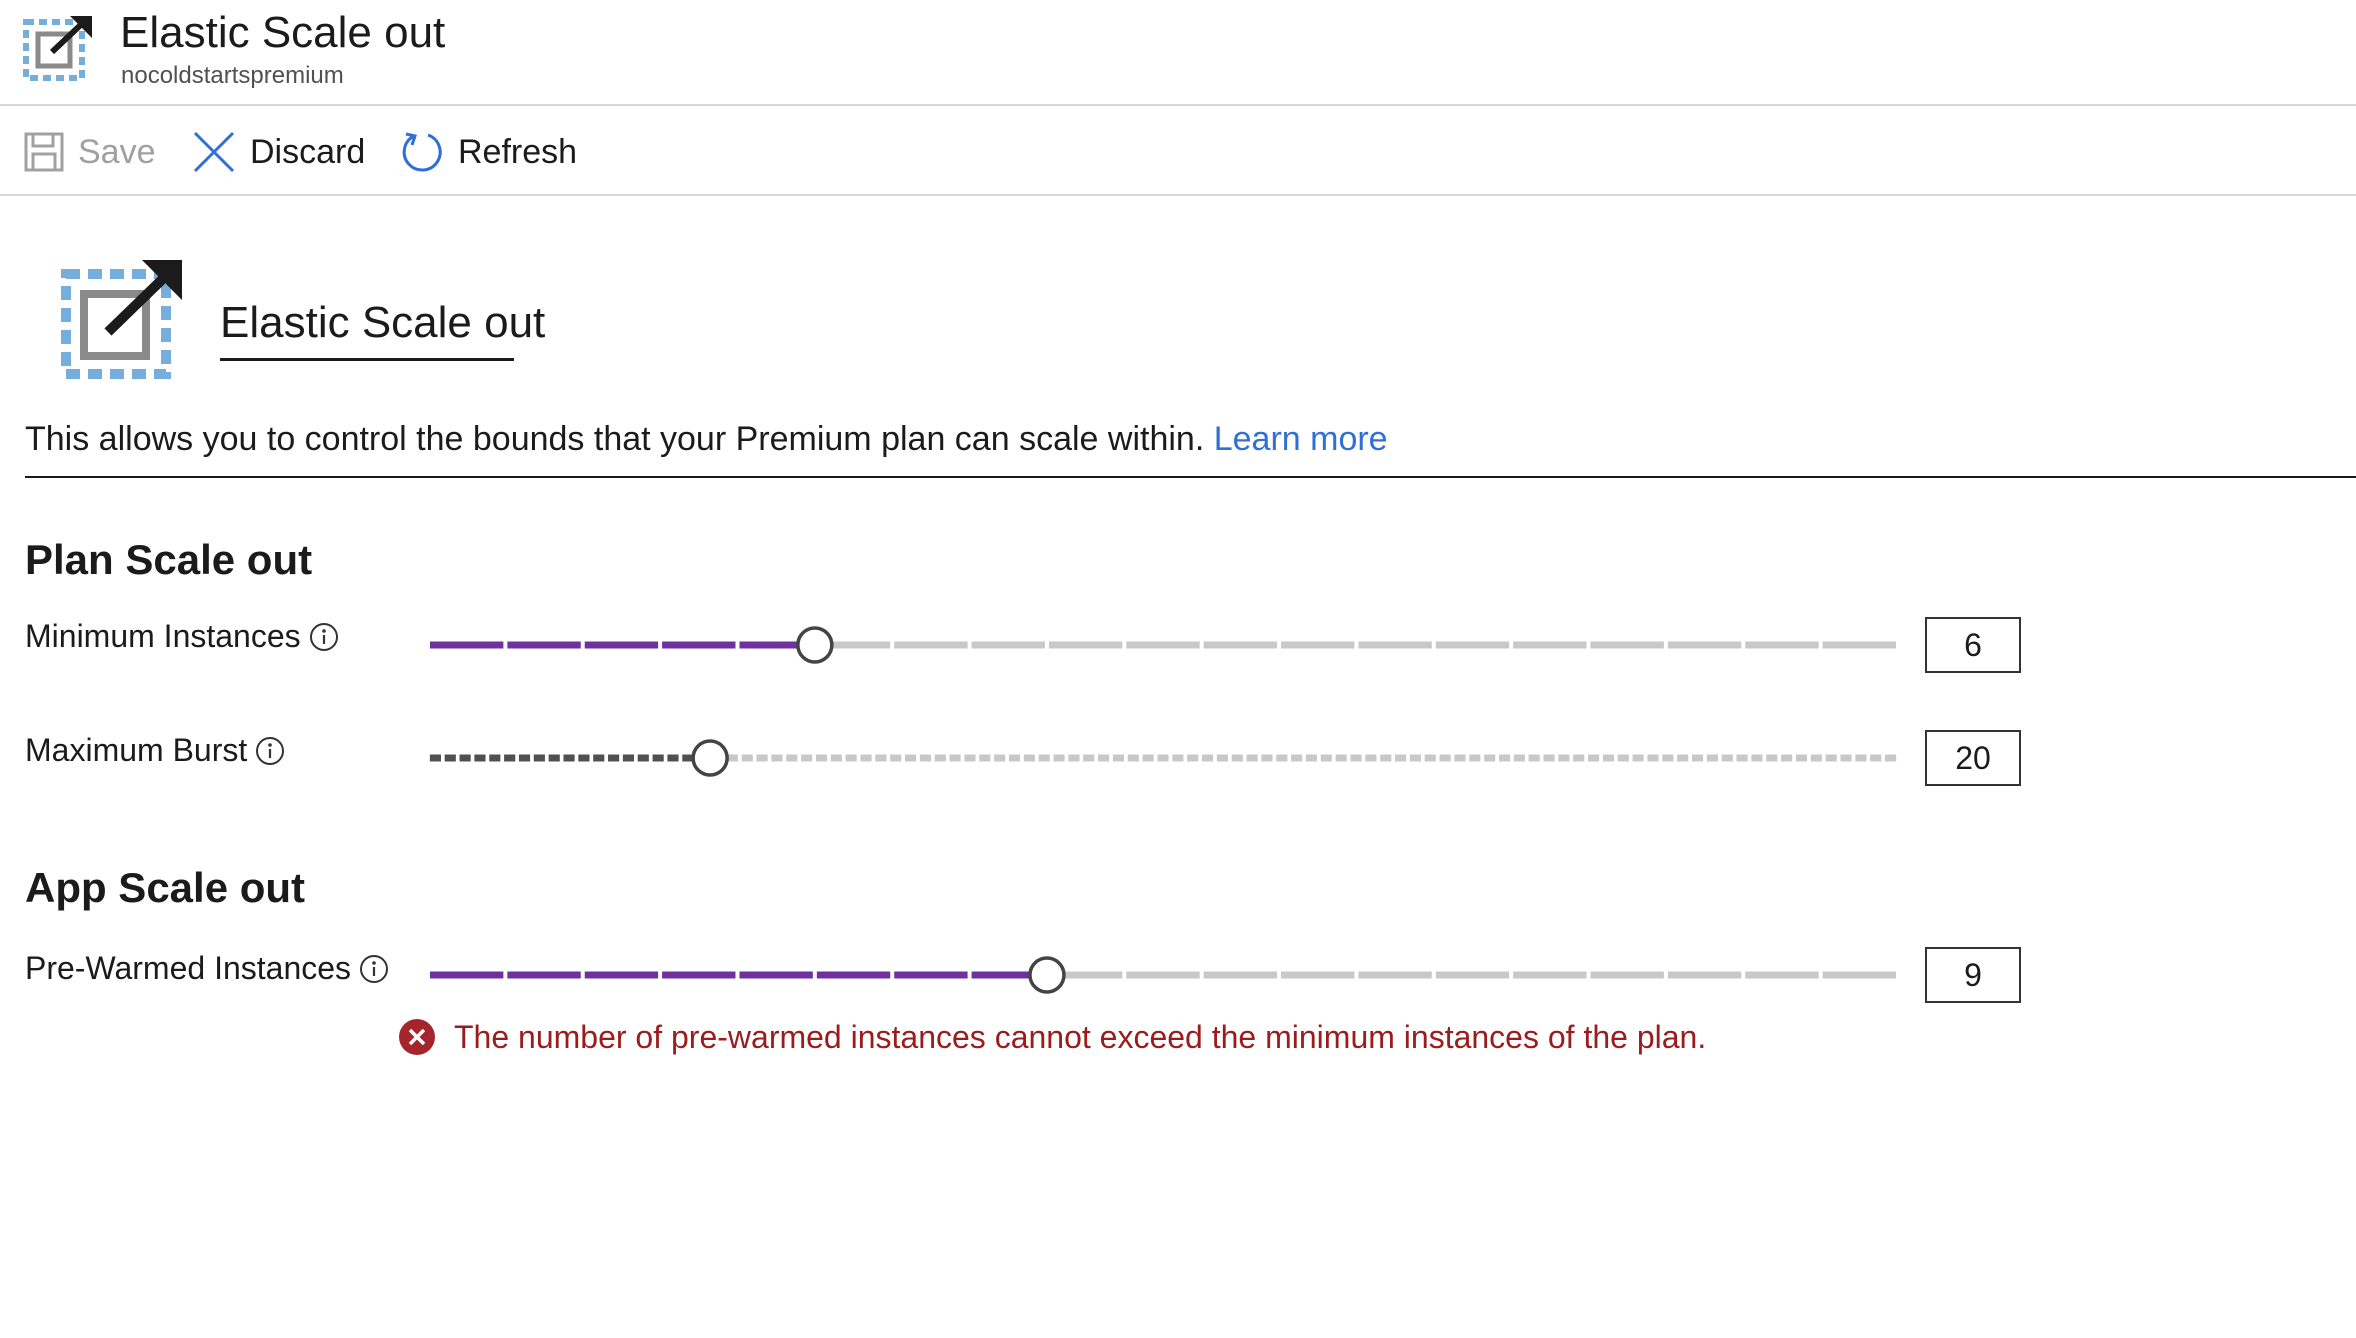  I want to click on toolbar-divider, so click(1178, 195).